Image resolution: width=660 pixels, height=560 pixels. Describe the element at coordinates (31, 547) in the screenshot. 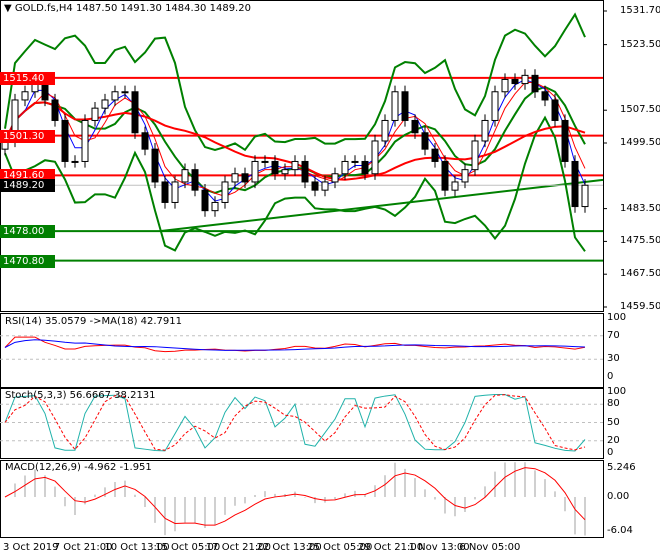

I see `x-tick-label: 3 Oct 2019` at that location.